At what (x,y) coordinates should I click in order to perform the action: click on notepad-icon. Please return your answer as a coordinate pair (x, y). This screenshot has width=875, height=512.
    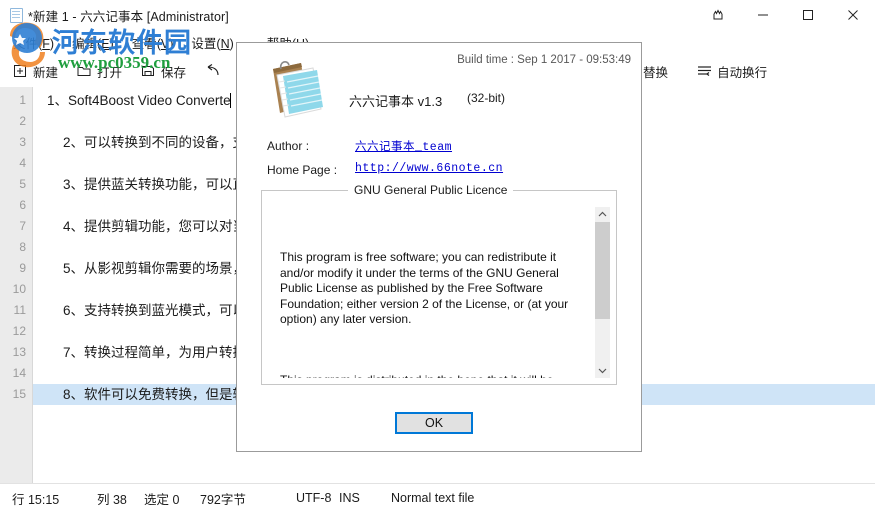
    Looking at the image, I should click on (297, 90).